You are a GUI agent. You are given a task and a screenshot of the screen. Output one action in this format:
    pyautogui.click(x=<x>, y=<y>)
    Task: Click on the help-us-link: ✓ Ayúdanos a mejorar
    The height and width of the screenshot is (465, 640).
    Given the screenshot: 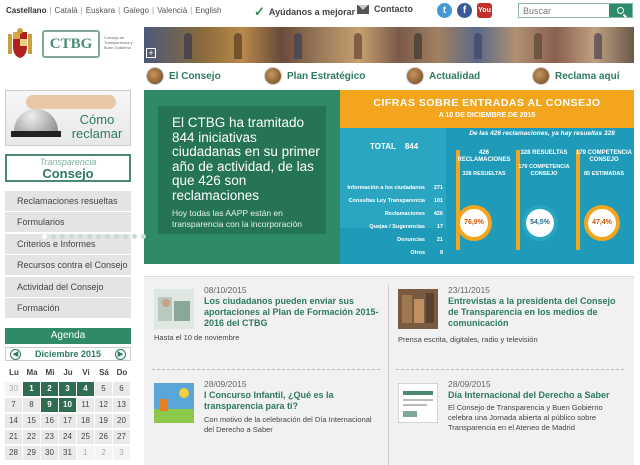 What is the action you would take?
    pyautogui.click(x=304, y=12)
    